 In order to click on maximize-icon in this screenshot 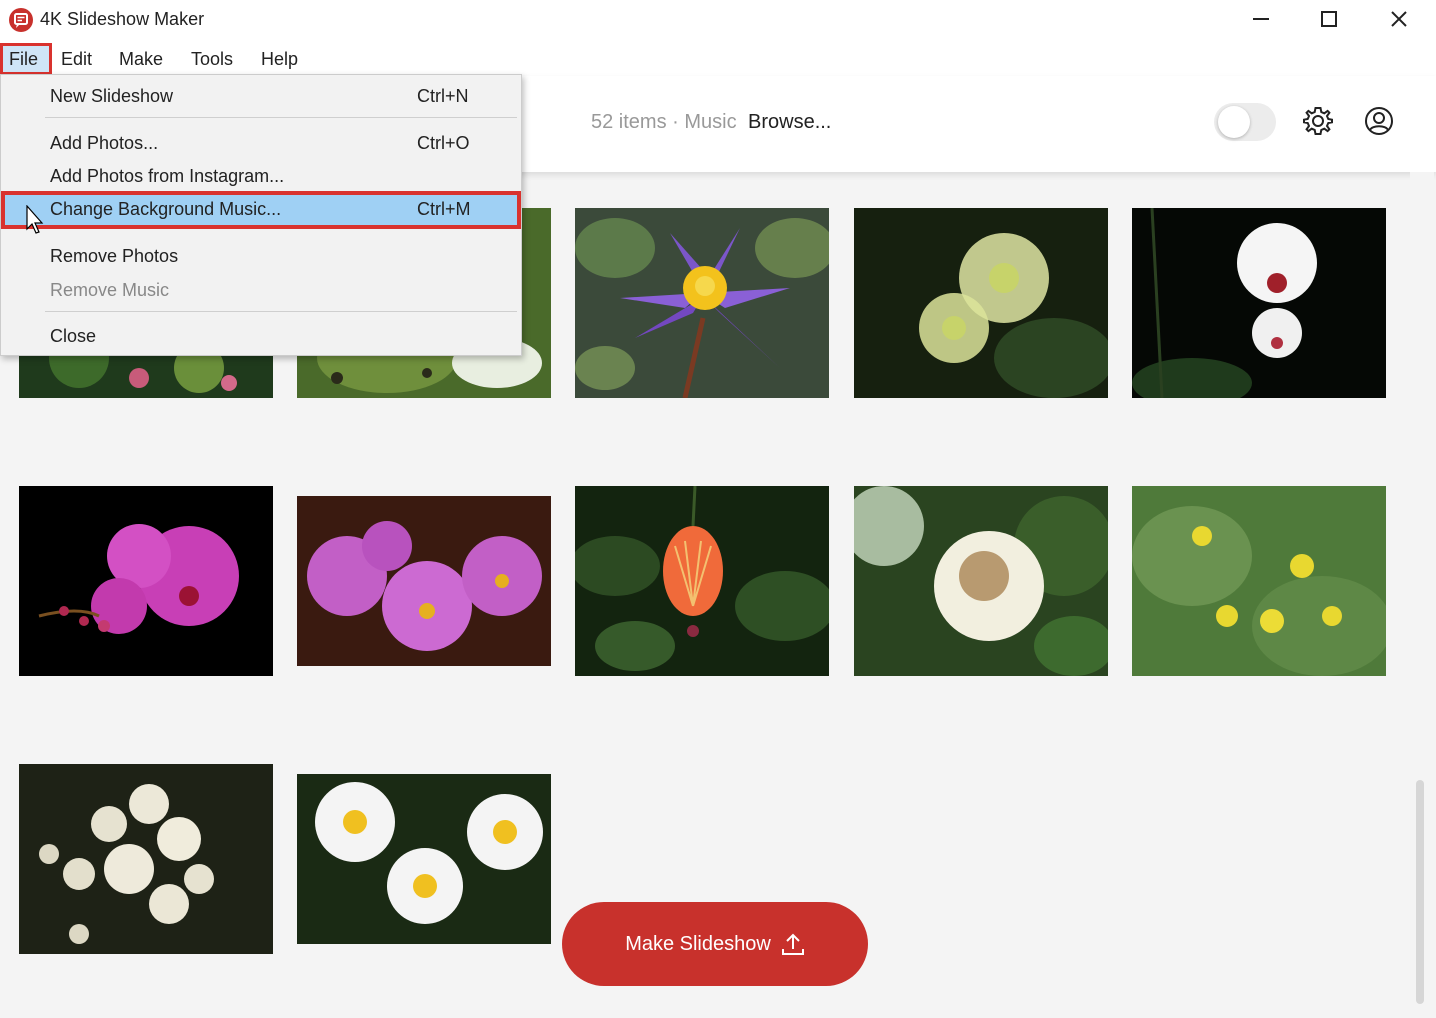, I will do `click(1329, 19)`.